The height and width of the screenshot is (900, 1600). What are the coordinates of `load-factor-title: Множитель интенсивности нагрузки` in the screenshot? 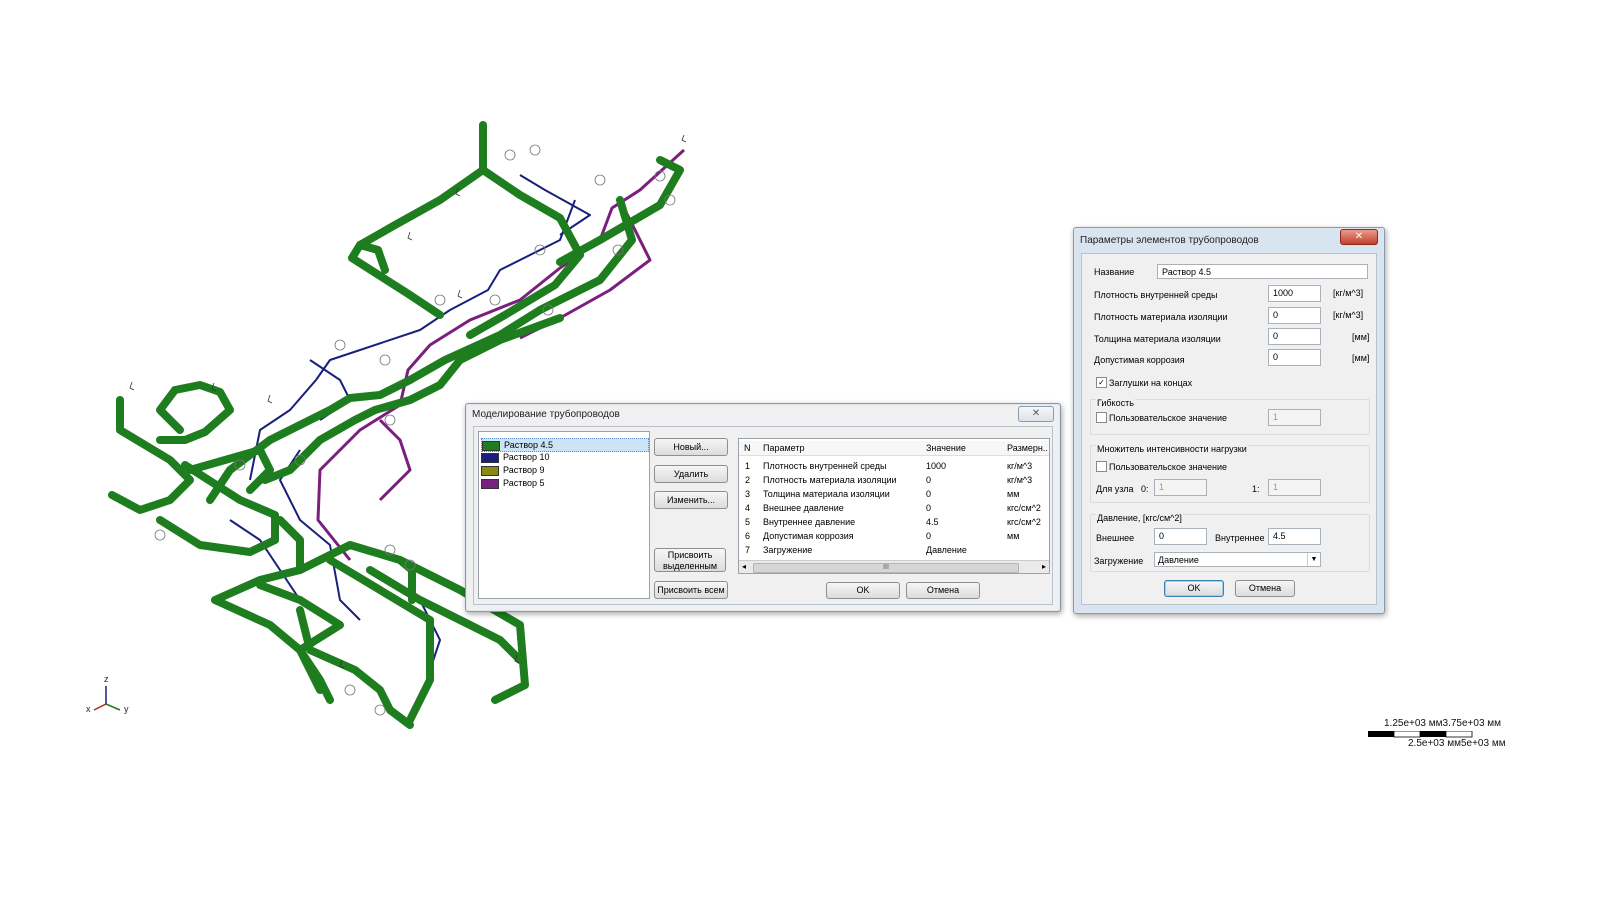 It's located at (1172, 449).